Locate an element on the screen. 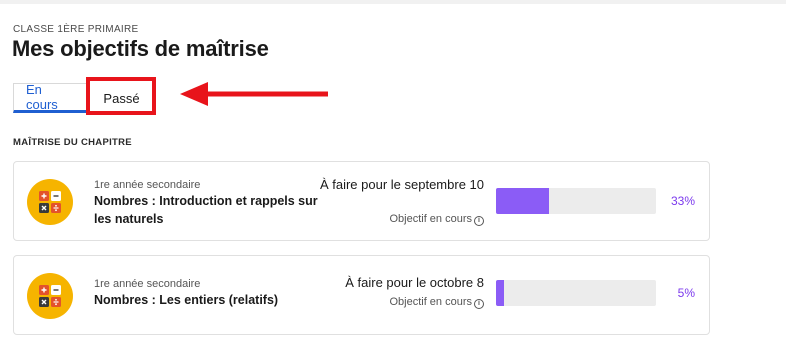 The image size is (786, 345). page-title: Mes objectifs de maîtrise is located at coordinates (140, 48).